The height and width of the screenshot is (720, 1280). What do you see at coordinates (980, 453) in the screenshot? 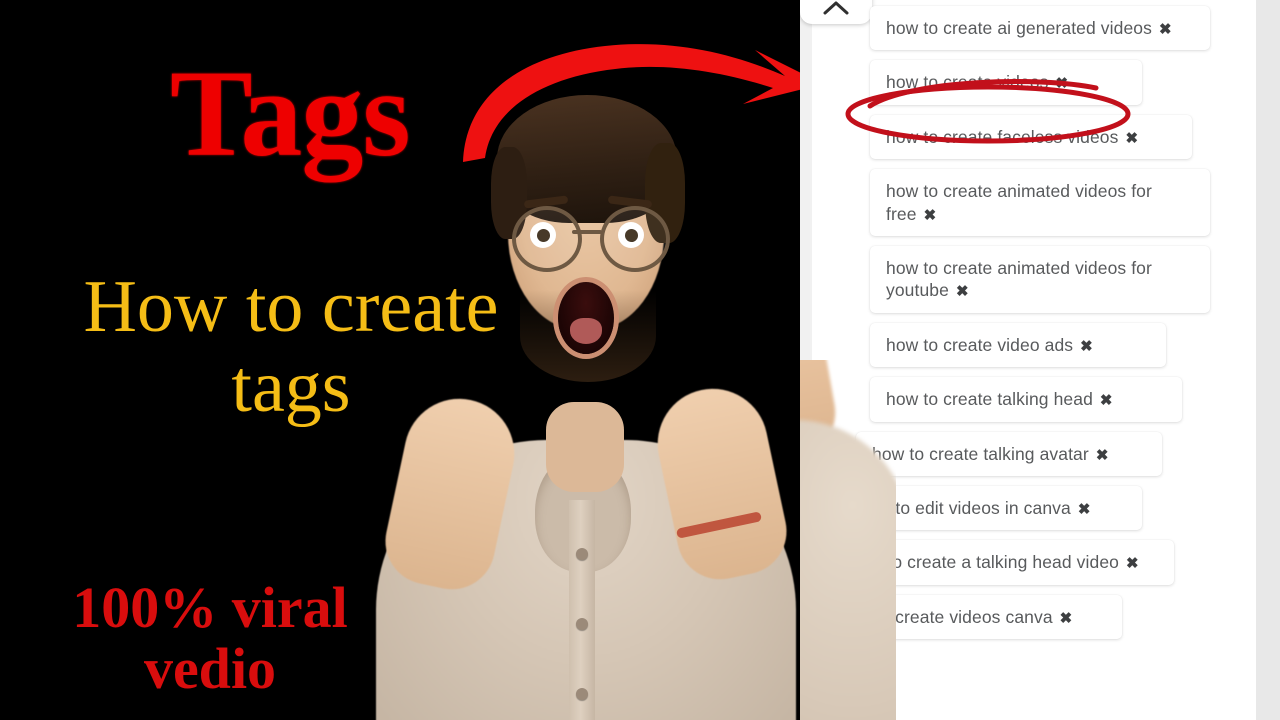
I see `tag-chip-label: how to create talking avatar` at bounding box center [980, 453].